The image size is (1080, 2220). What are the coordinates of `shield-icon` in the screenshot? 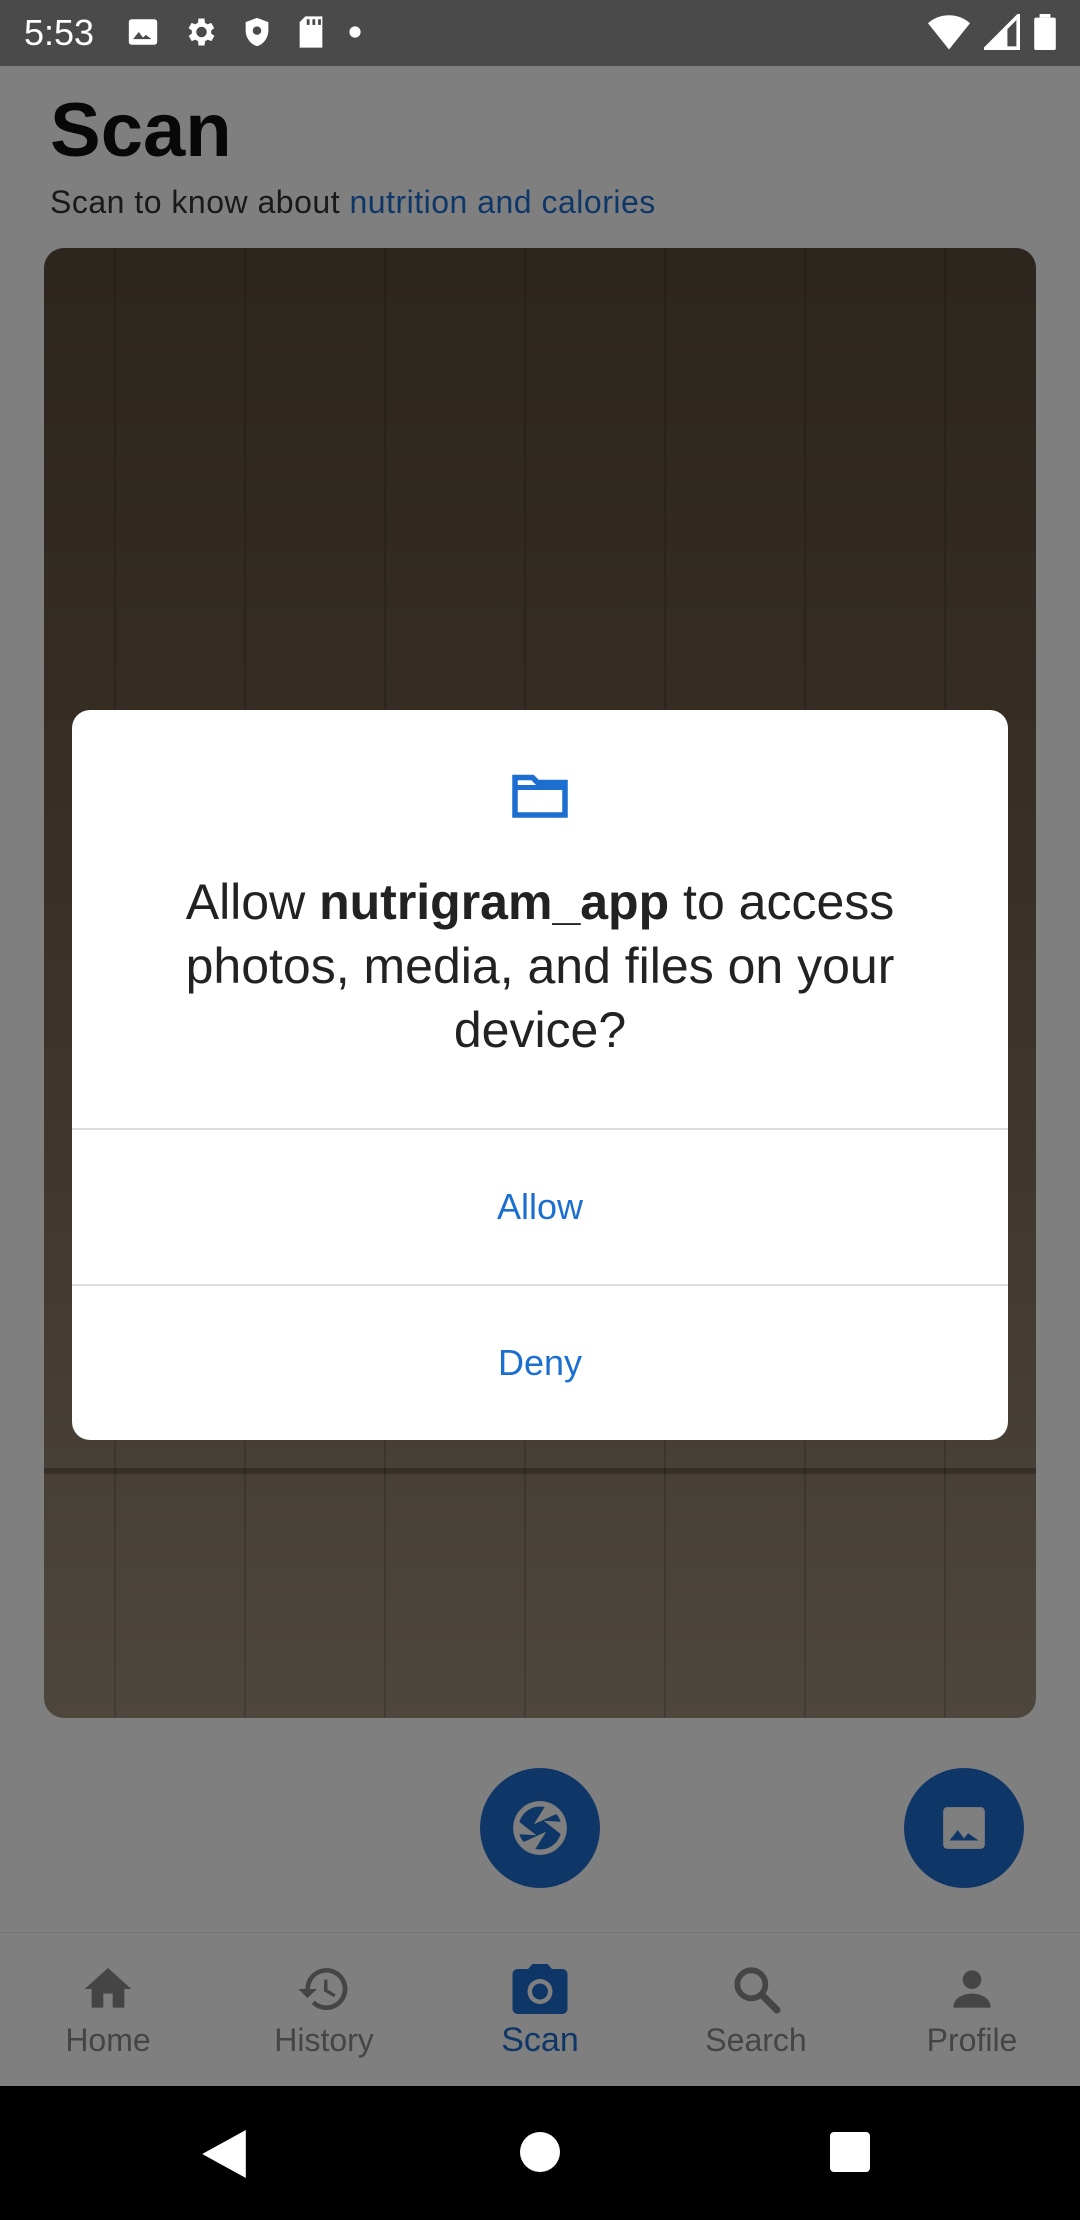 It's located at (257, 32).